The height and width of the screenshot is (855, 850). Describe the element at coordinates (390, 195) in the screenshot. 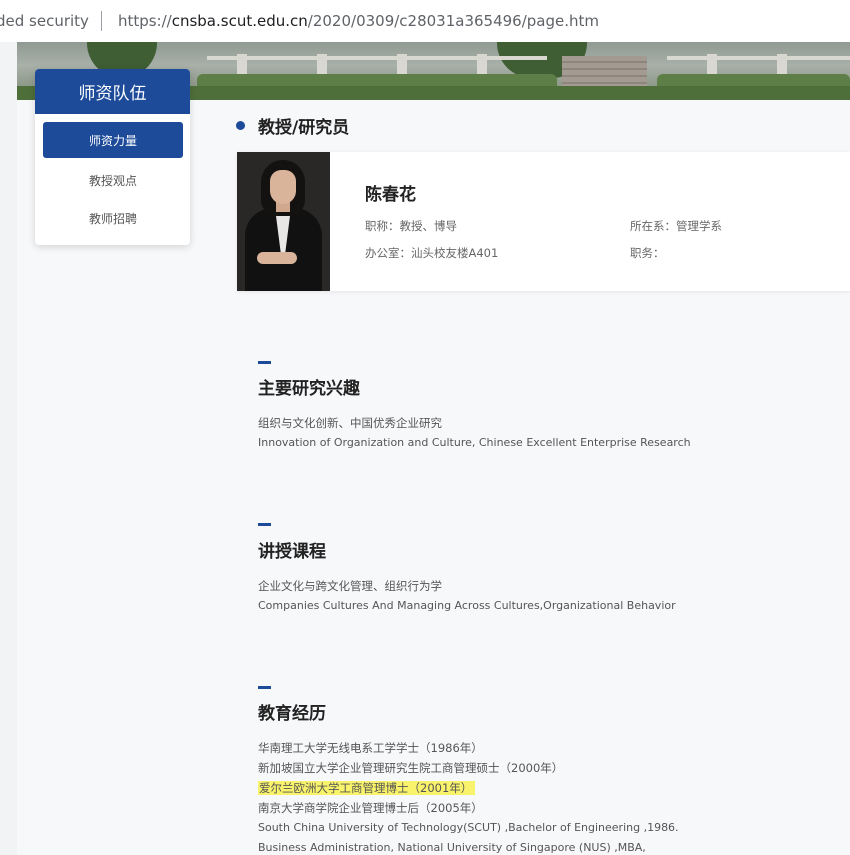

I see `profile-name: 陈春花` at that location.